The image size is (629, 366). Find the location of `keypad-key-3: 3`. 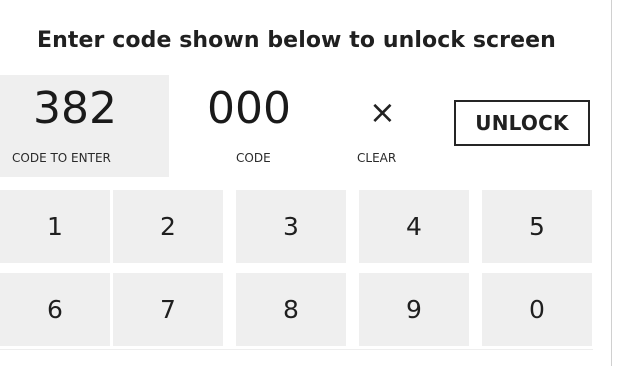

keypad-key-3: 3 is located at coordinates (291, 226).